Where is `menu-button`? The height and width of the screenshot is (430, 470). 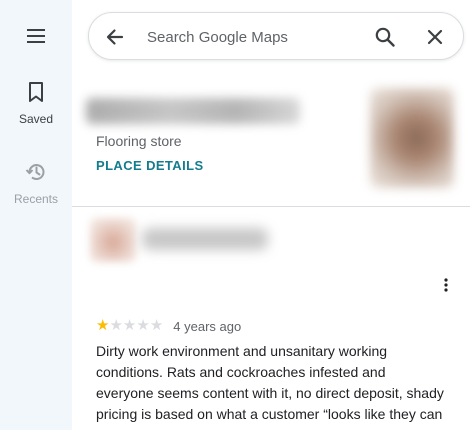
menu-button is located at coordinates (36, 36).